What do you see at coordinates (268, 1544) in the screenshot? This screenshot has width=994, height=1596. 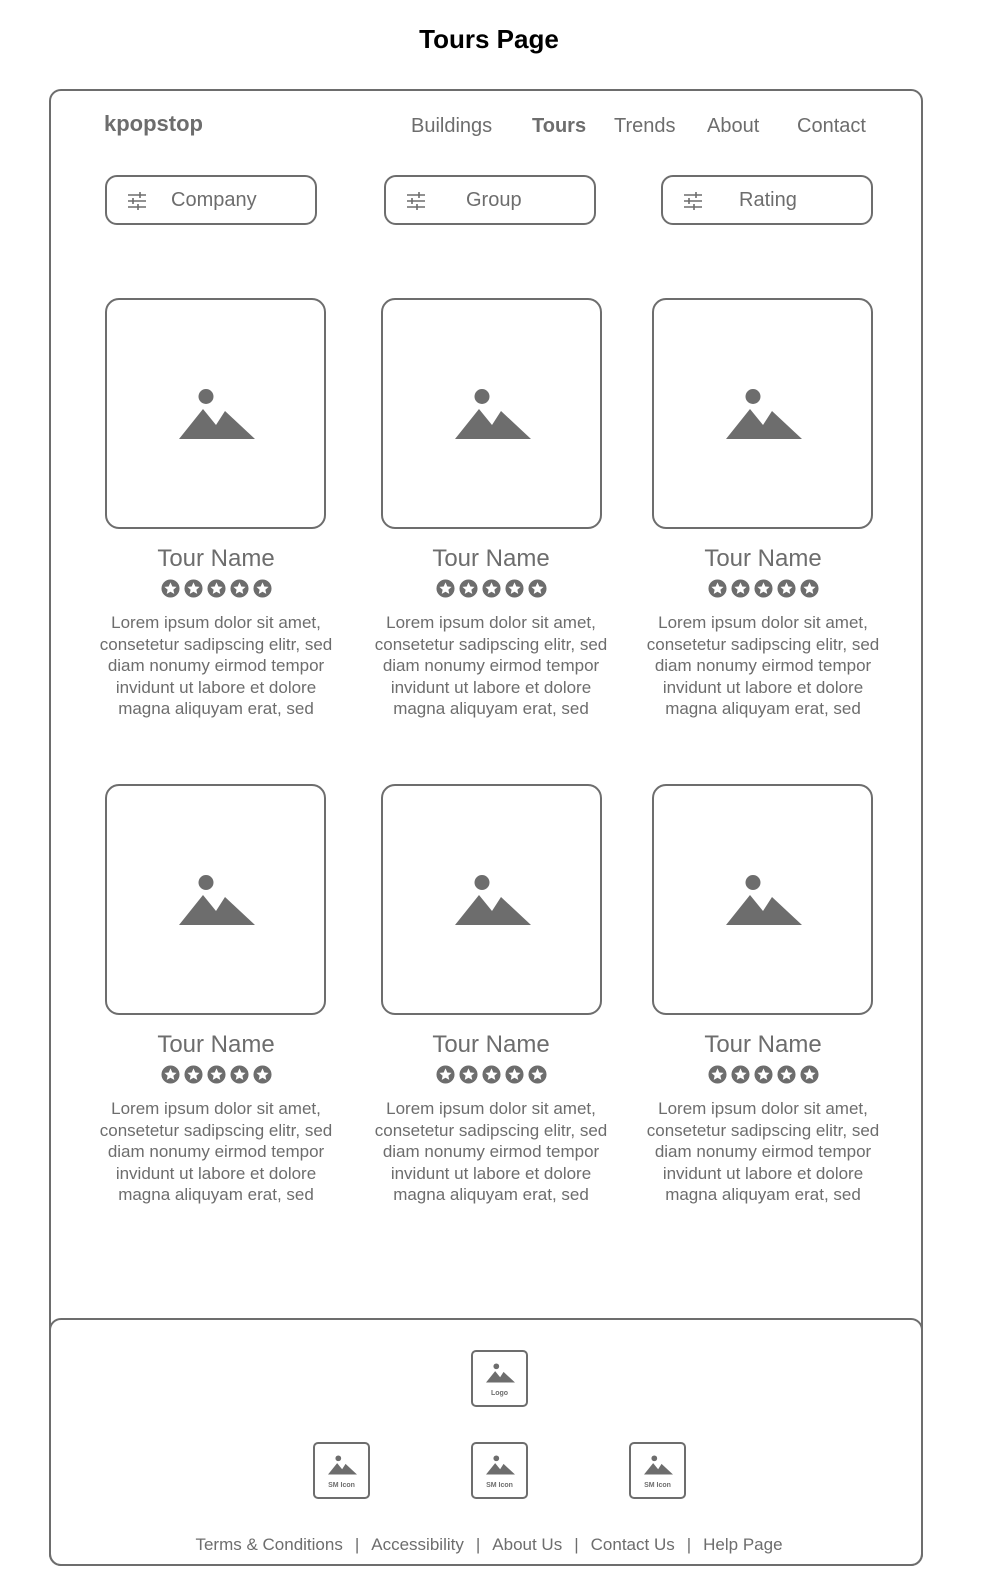 I see `footer-link-terms: Terms & Conditions` at bounding box center [268, 1544].